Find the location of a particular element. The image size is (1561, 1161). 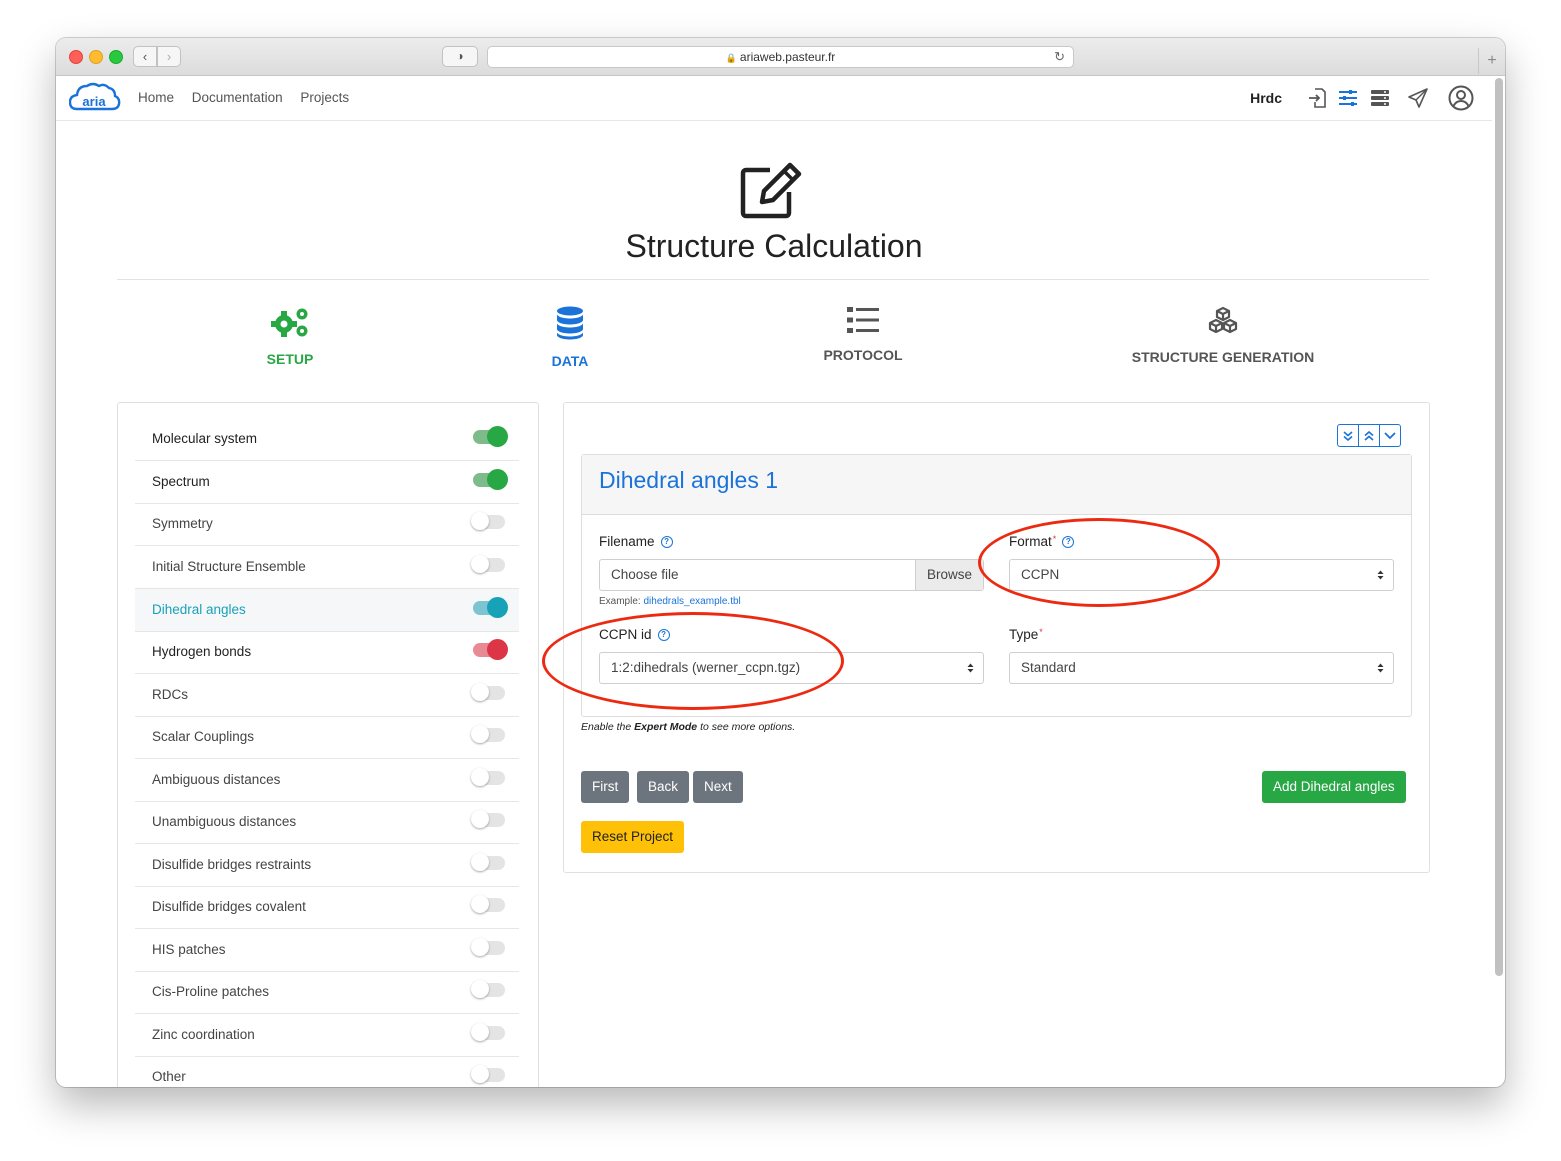

database-icon is located at coordinates (570, 323).